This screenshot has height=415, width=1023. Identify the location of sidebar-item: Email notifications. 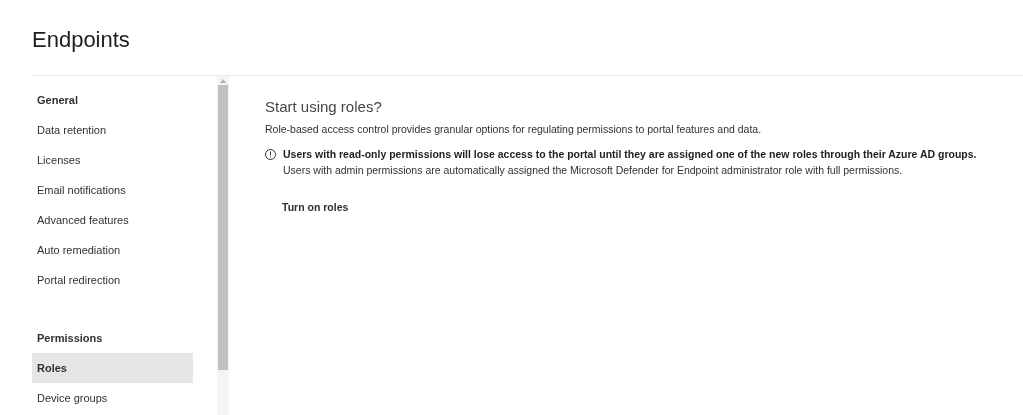
(112, 190).